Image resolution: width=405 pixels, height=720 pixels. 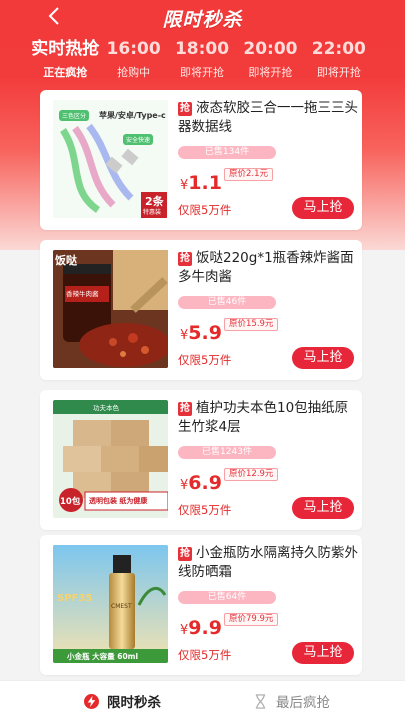 What do you see at coordinates (134, 72) in the screenshot?
I see `tab-status: 抢购中` at bounding box center [134, 72].